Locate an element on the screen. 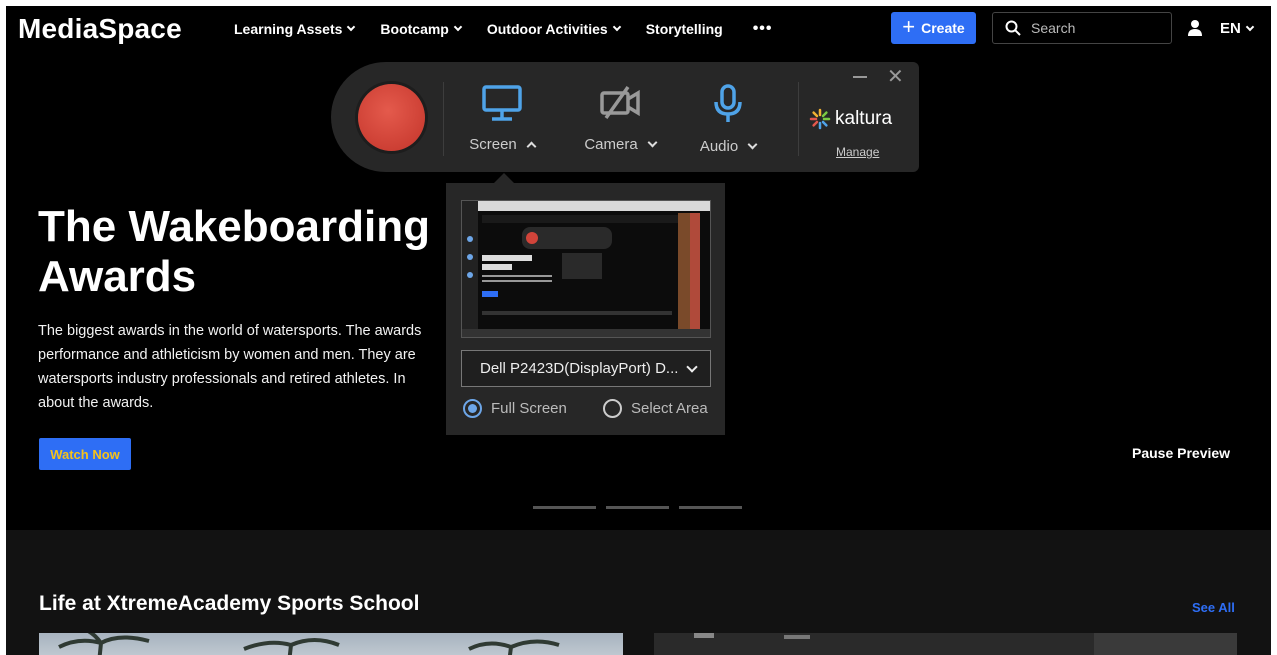 The width and height of the screenshot is (1277, 655). screen-tool: Screen is located at coordinates (502, 118).